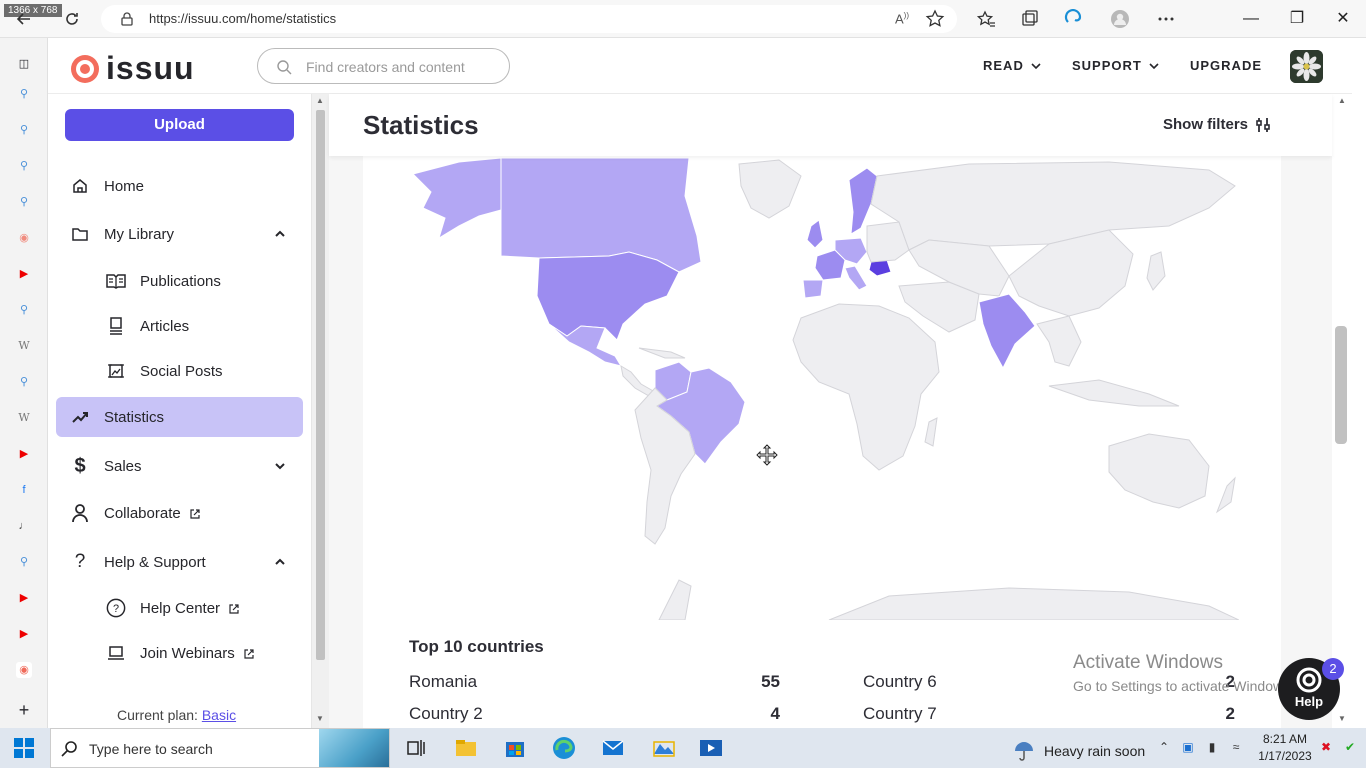  Describe the element at coordinates (24, 19) in the screenshot. I see `back-icon` at that location.